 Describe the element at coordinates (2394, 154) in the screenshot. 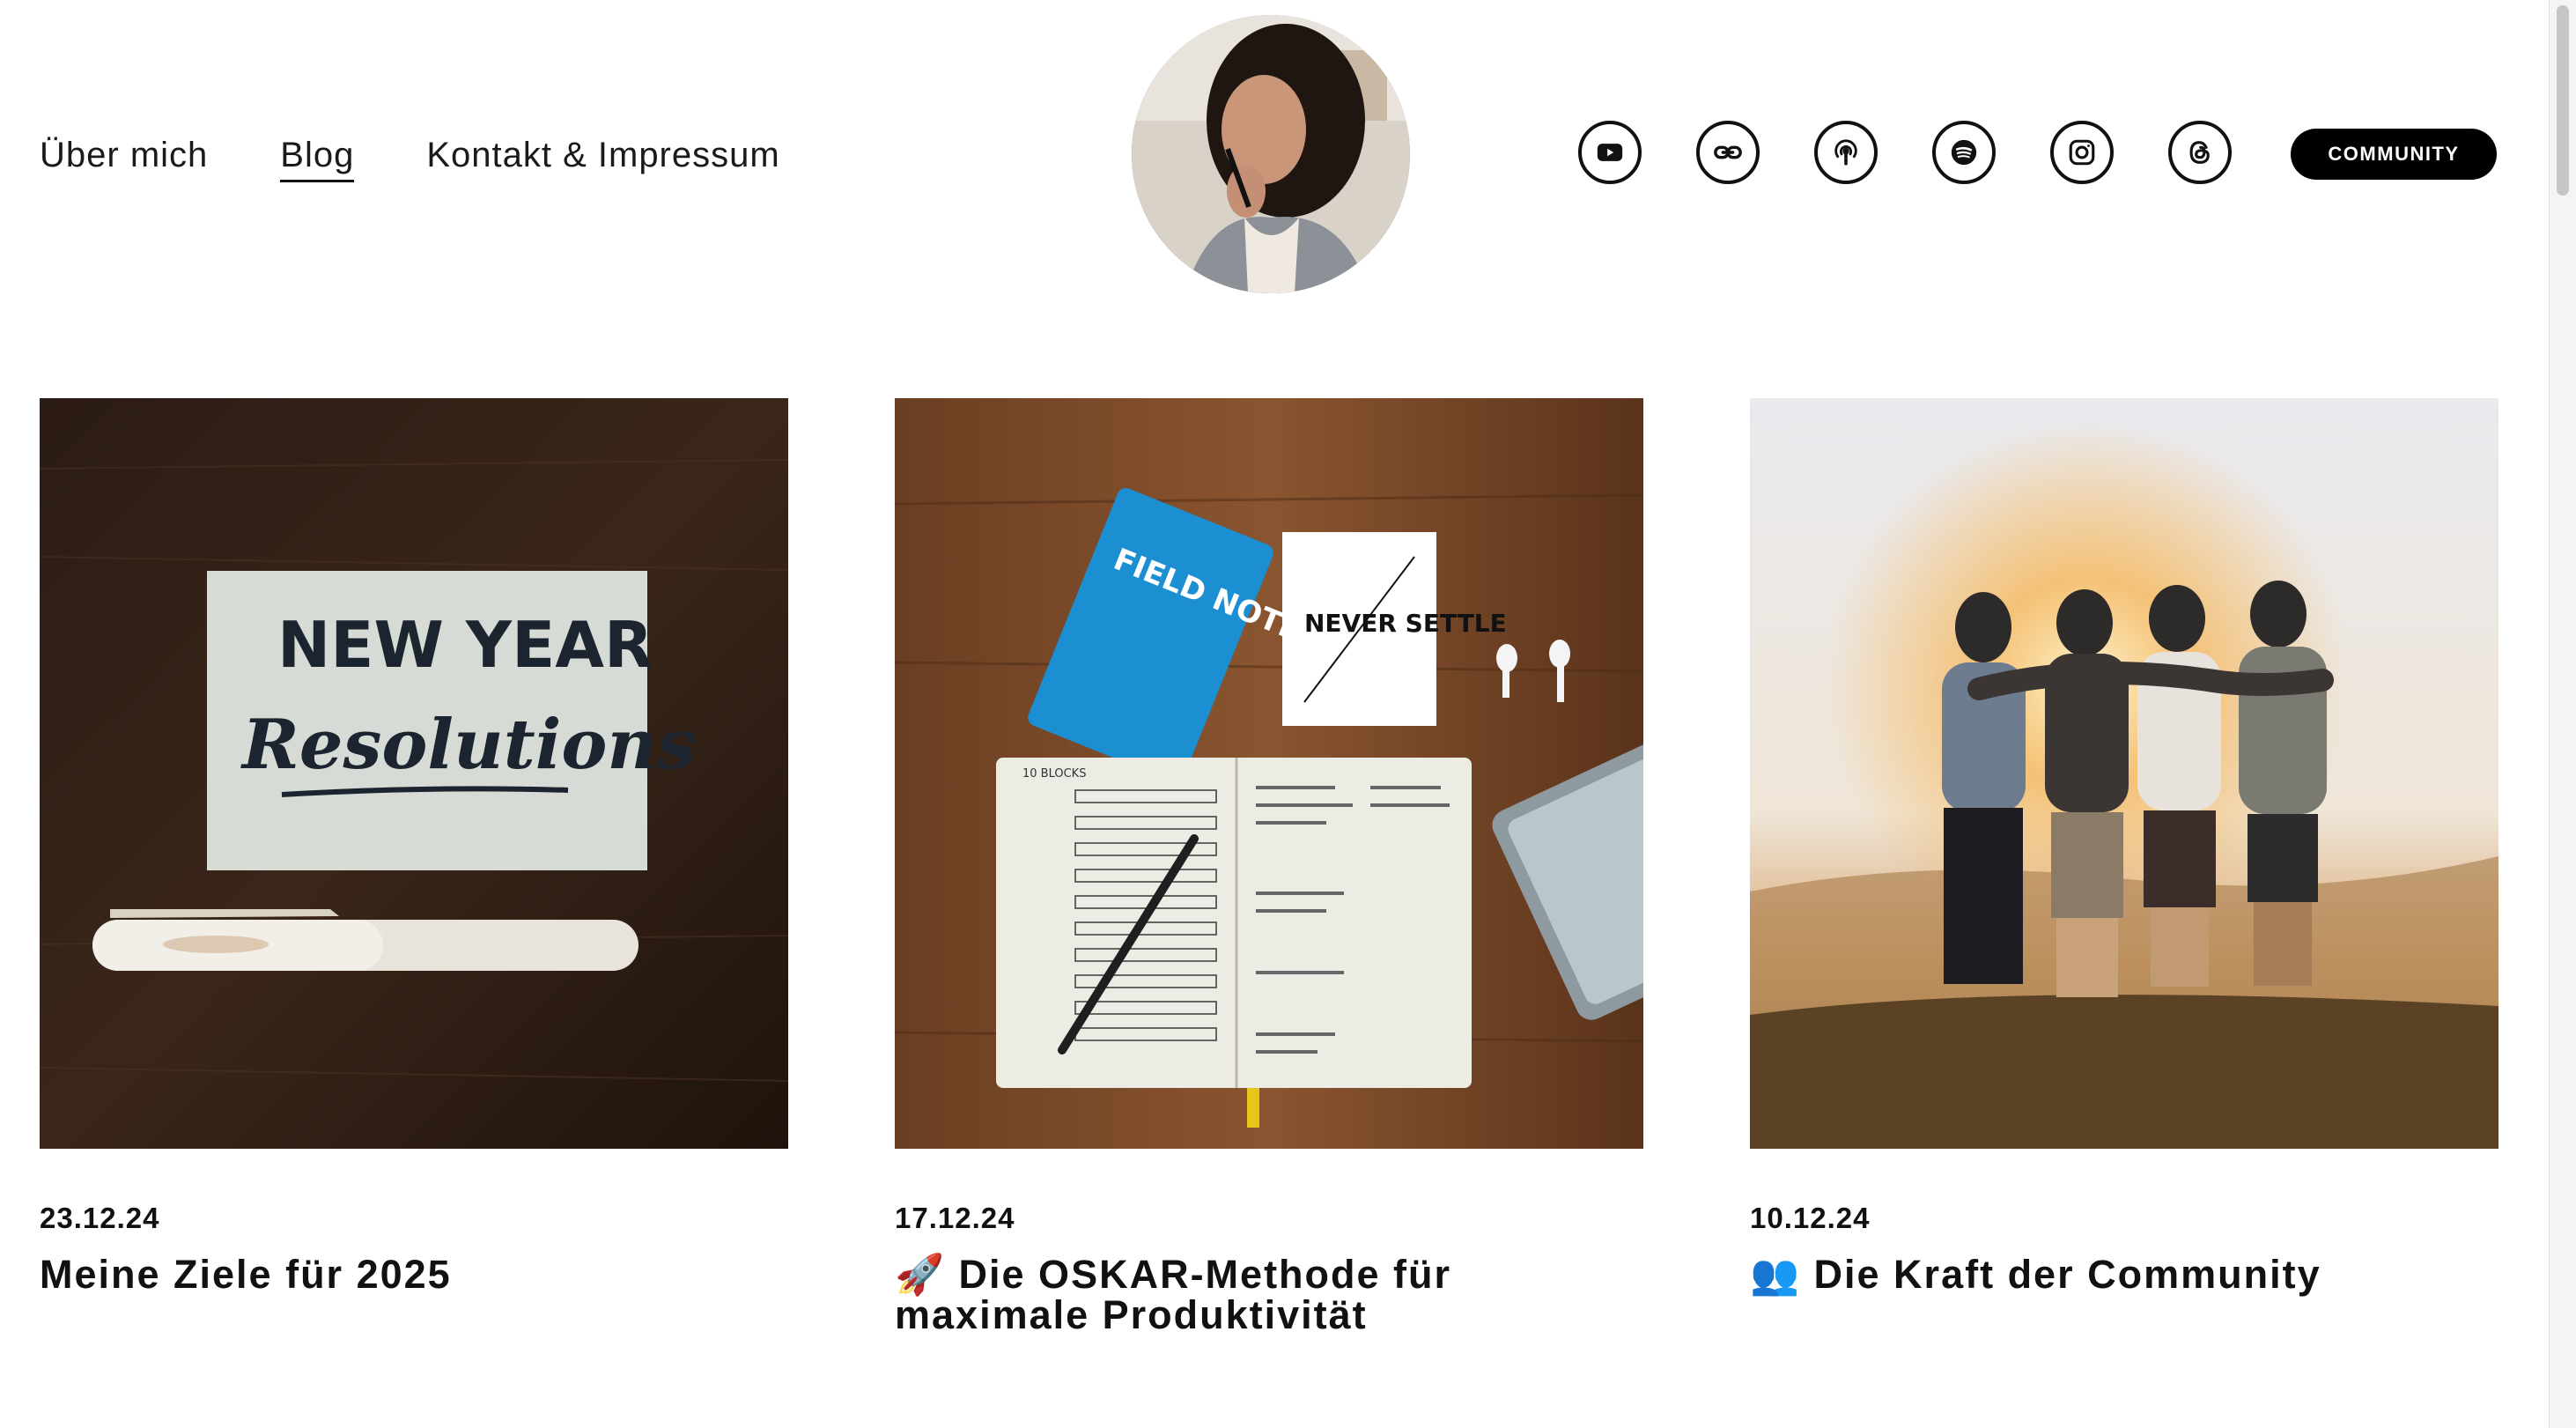

I see `community-button: COMMUNITY` at that location.